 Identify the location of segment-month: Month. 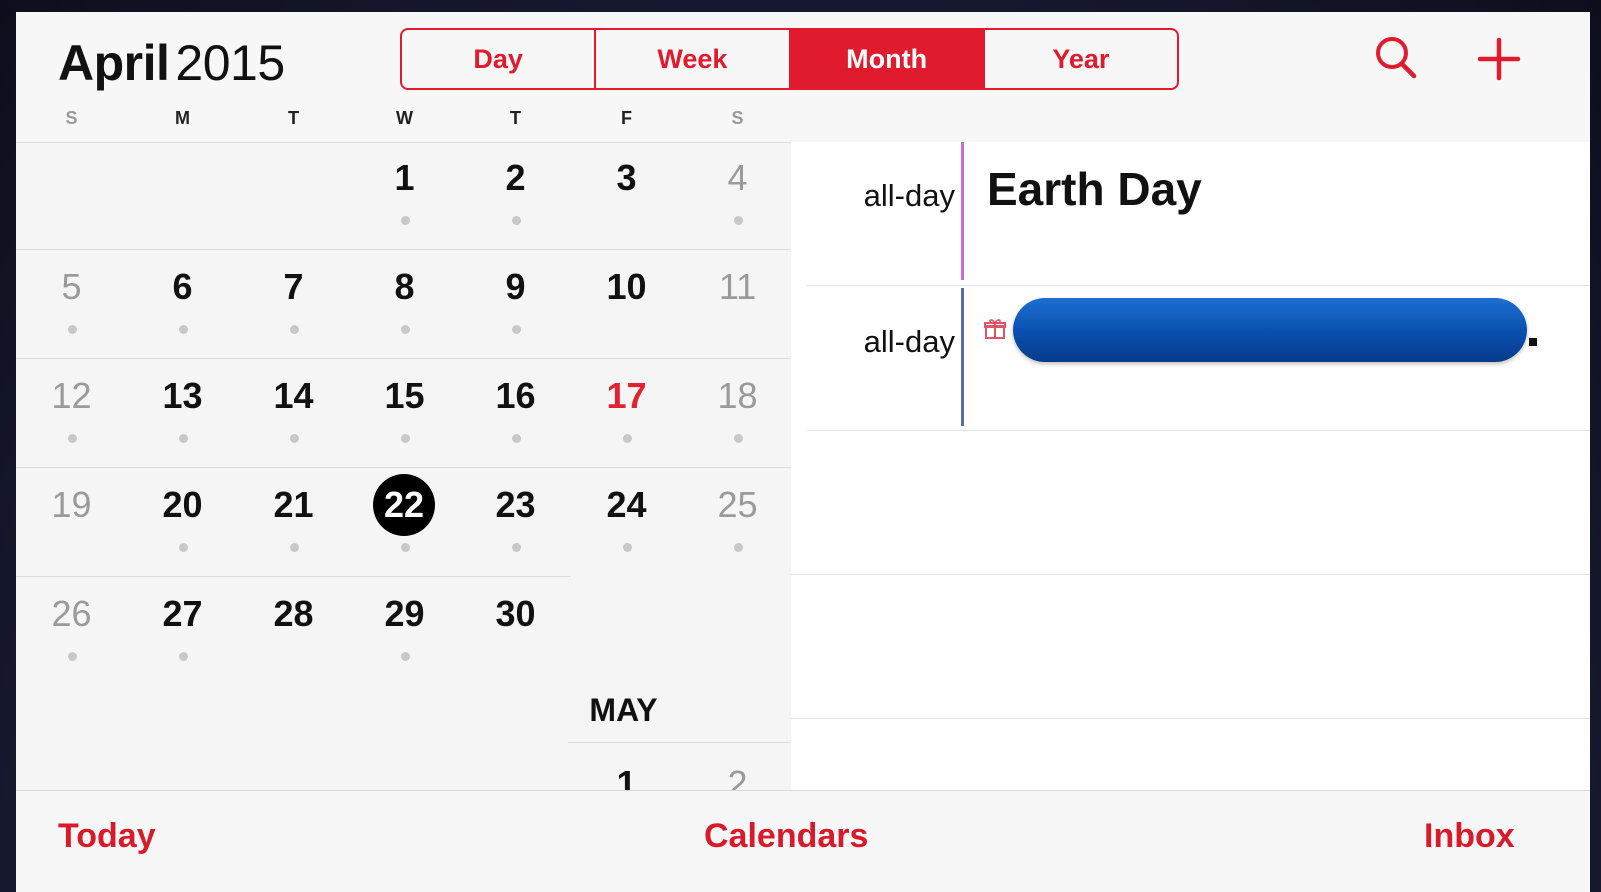
(887, 59).